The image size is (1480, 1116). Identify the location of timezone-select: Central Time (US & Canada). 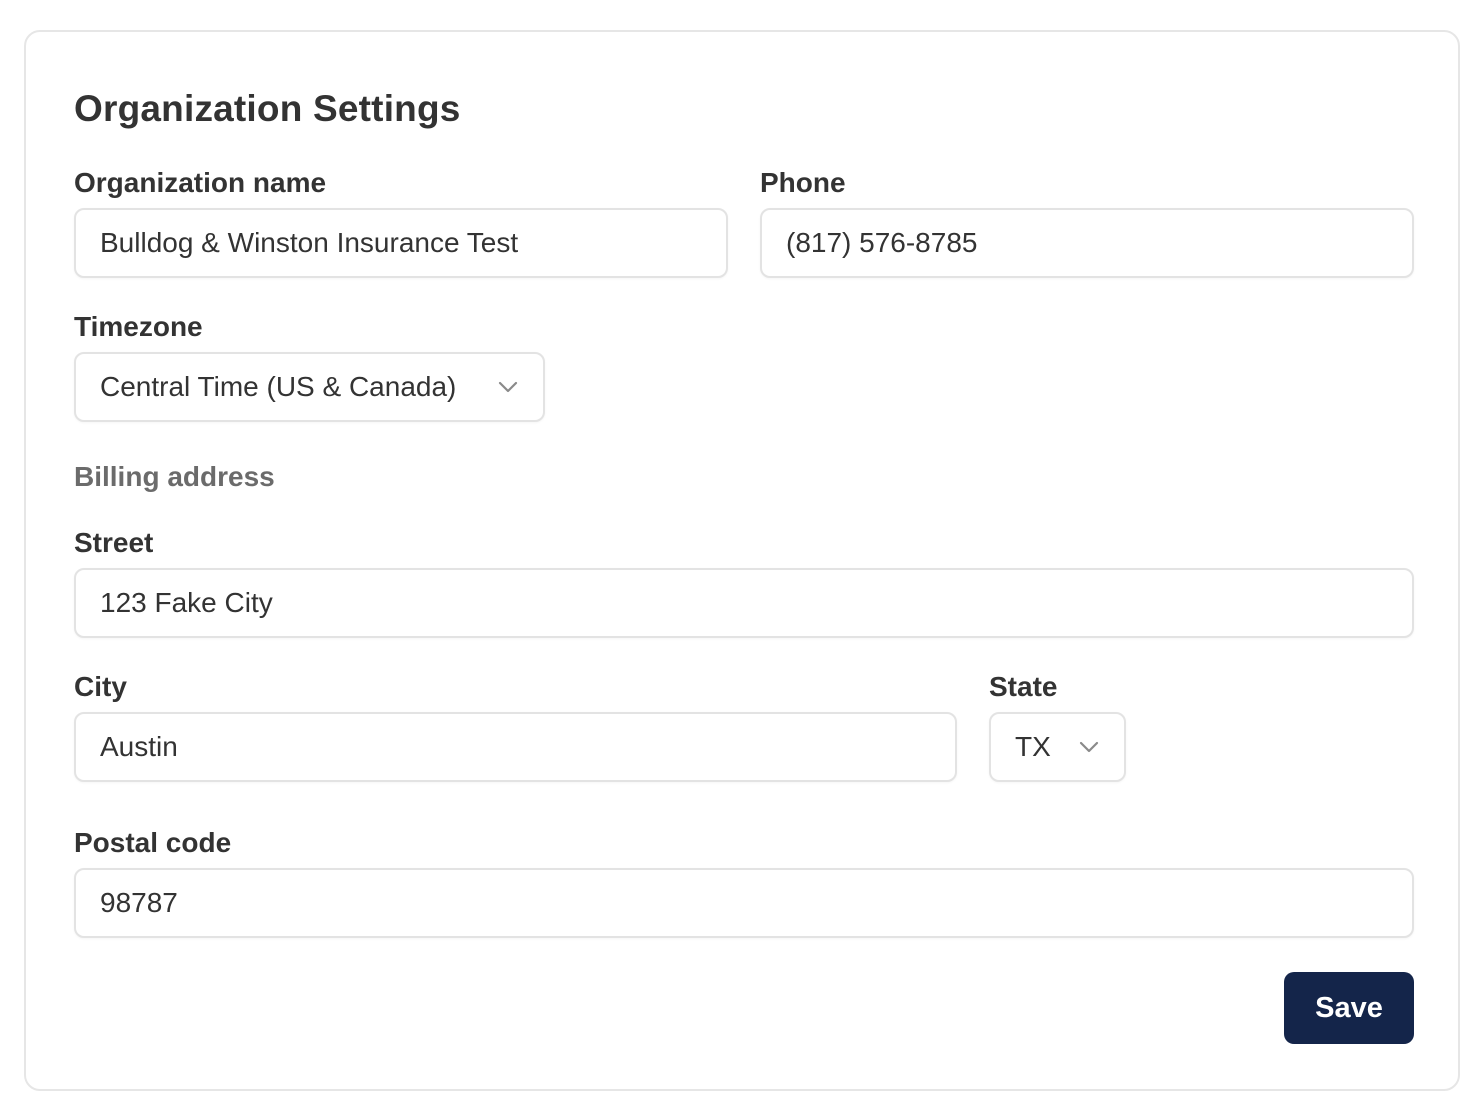
(309, 387).